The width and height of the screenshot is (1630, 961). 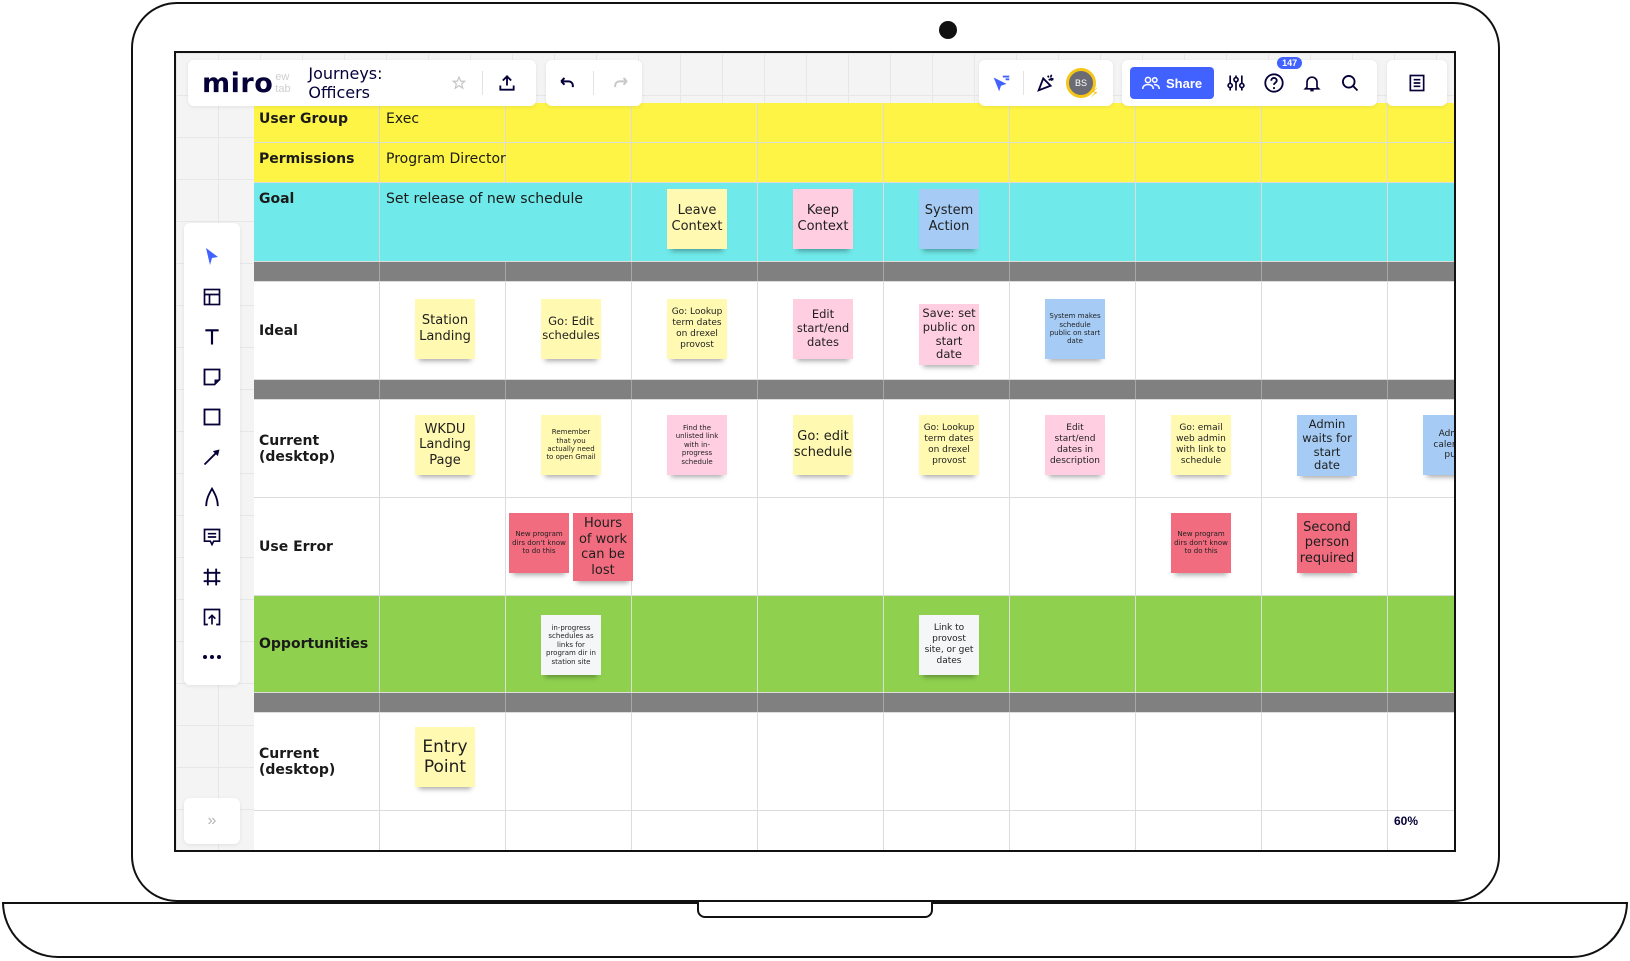 What do you see at coordinates (854, 762) in the screenshot?
I see `row-current-desktop-2: Current (desktop) Entry Point` at bounding box center [854, 762].